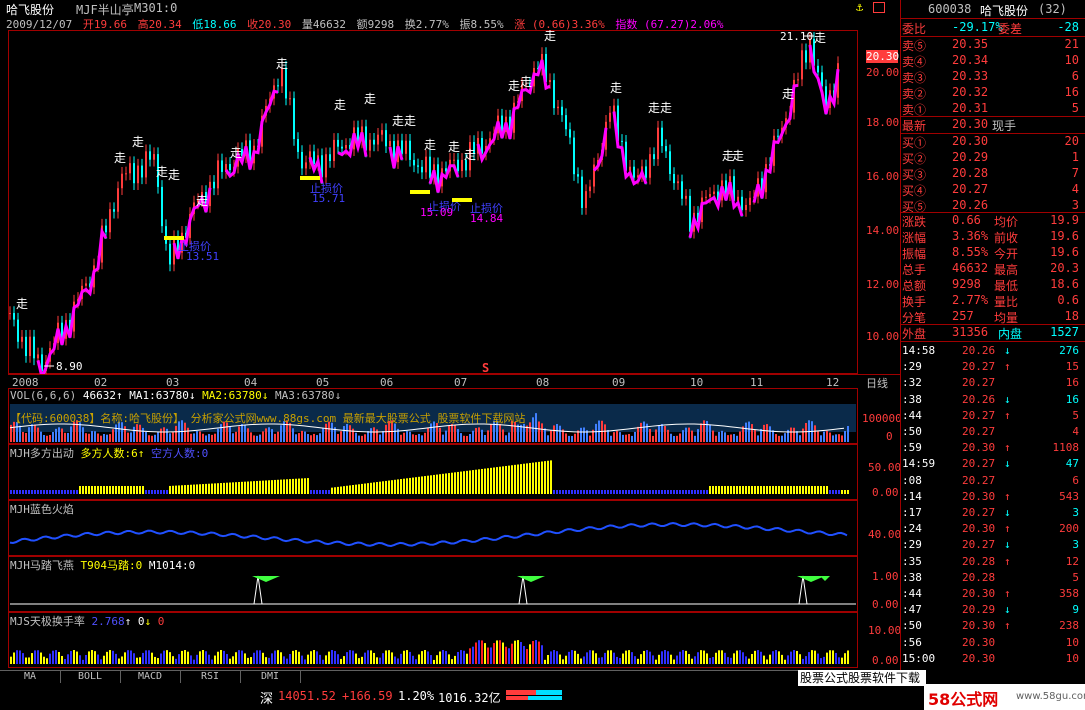 This screenshot has width=1085, height=710. Describe the element at coordinates (992, 530) in the screenshot. I see `tick-row: :24 20.30 ↑ 200` at that location.